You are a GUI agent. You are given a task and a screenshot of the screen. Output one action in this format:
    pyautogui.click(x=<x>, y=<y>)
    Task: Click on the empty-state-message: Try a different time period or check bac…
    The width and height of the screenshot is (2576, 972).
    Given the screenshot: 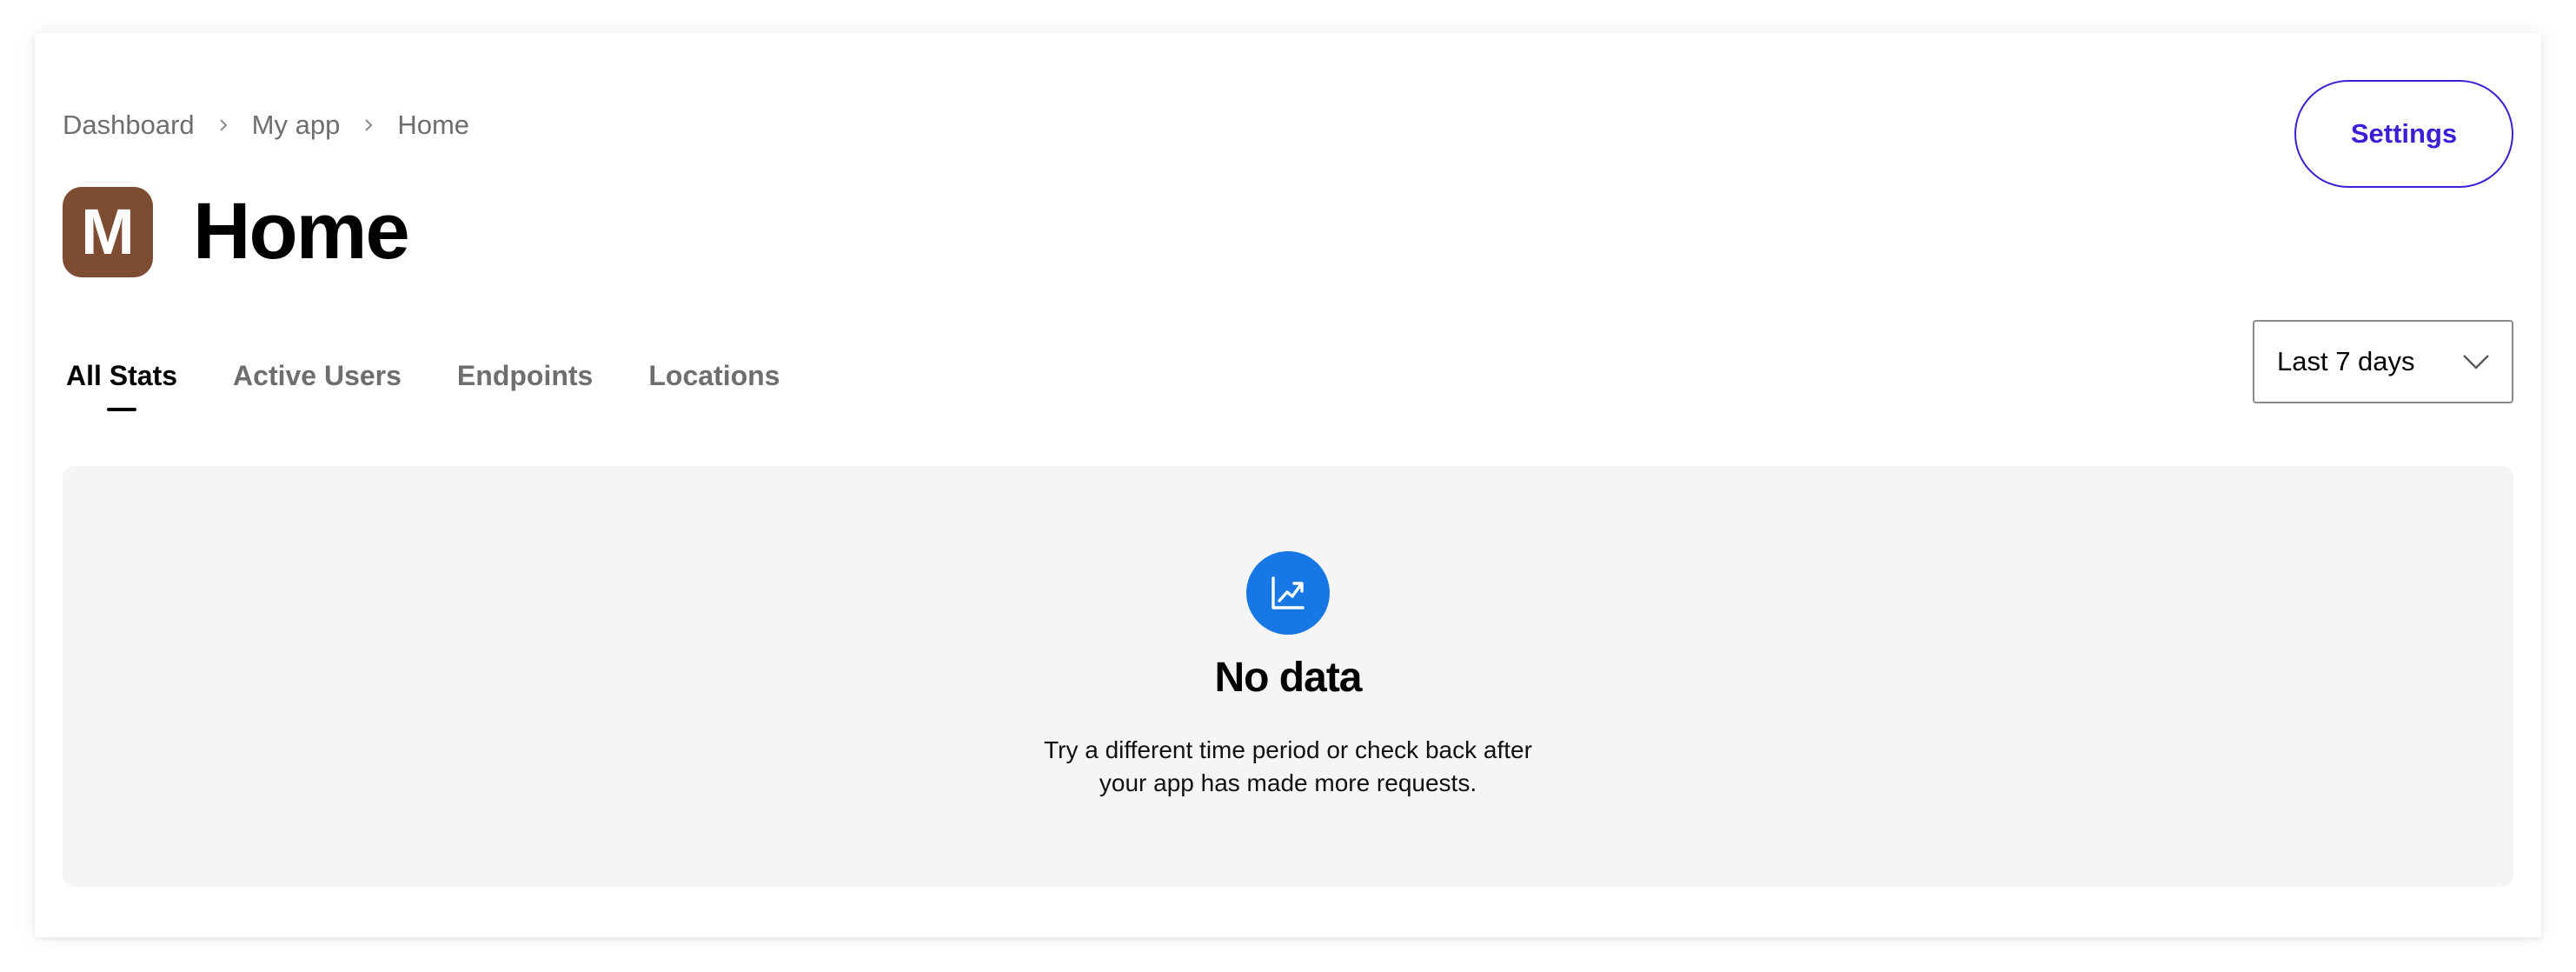 What is the action you would take?
    pyautogui.click(x=1288, y=767)
    